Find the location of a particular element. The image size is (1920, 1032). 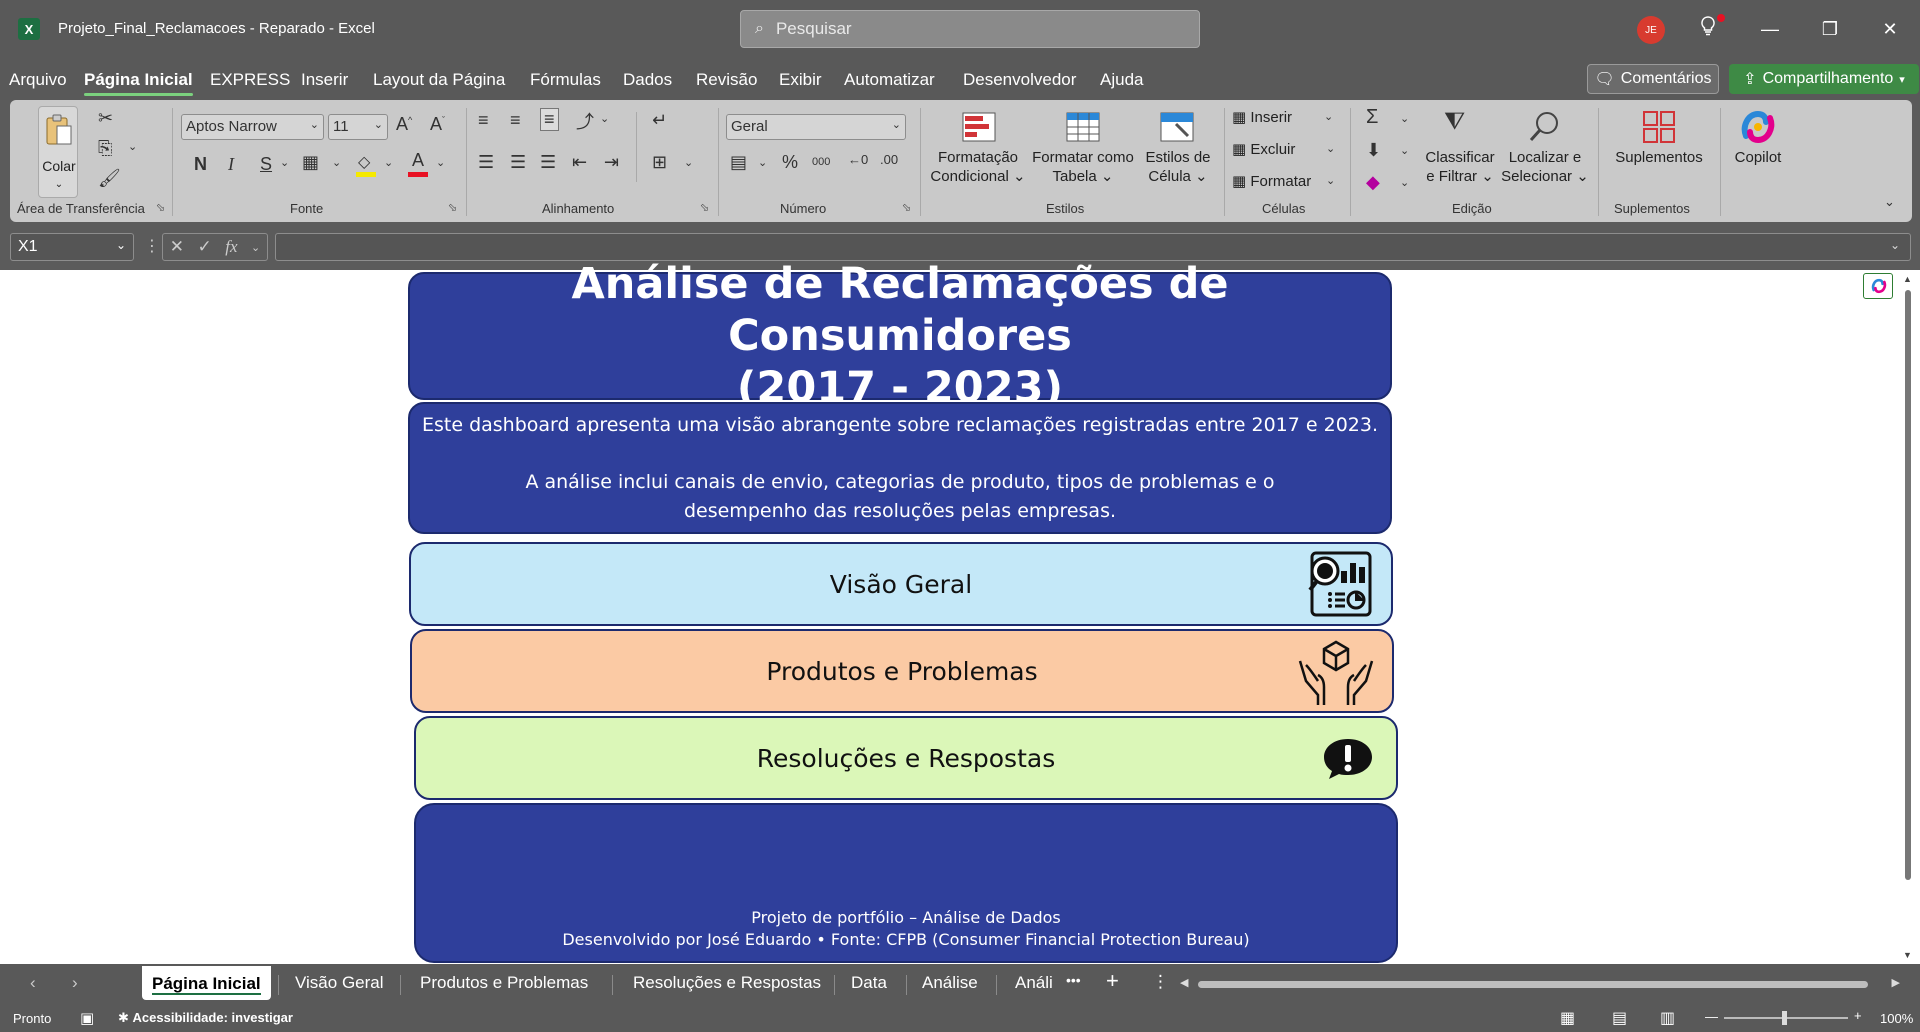

sheet-tab-pagina-inicial: Página Inicial is located at coordinates (206, 983).